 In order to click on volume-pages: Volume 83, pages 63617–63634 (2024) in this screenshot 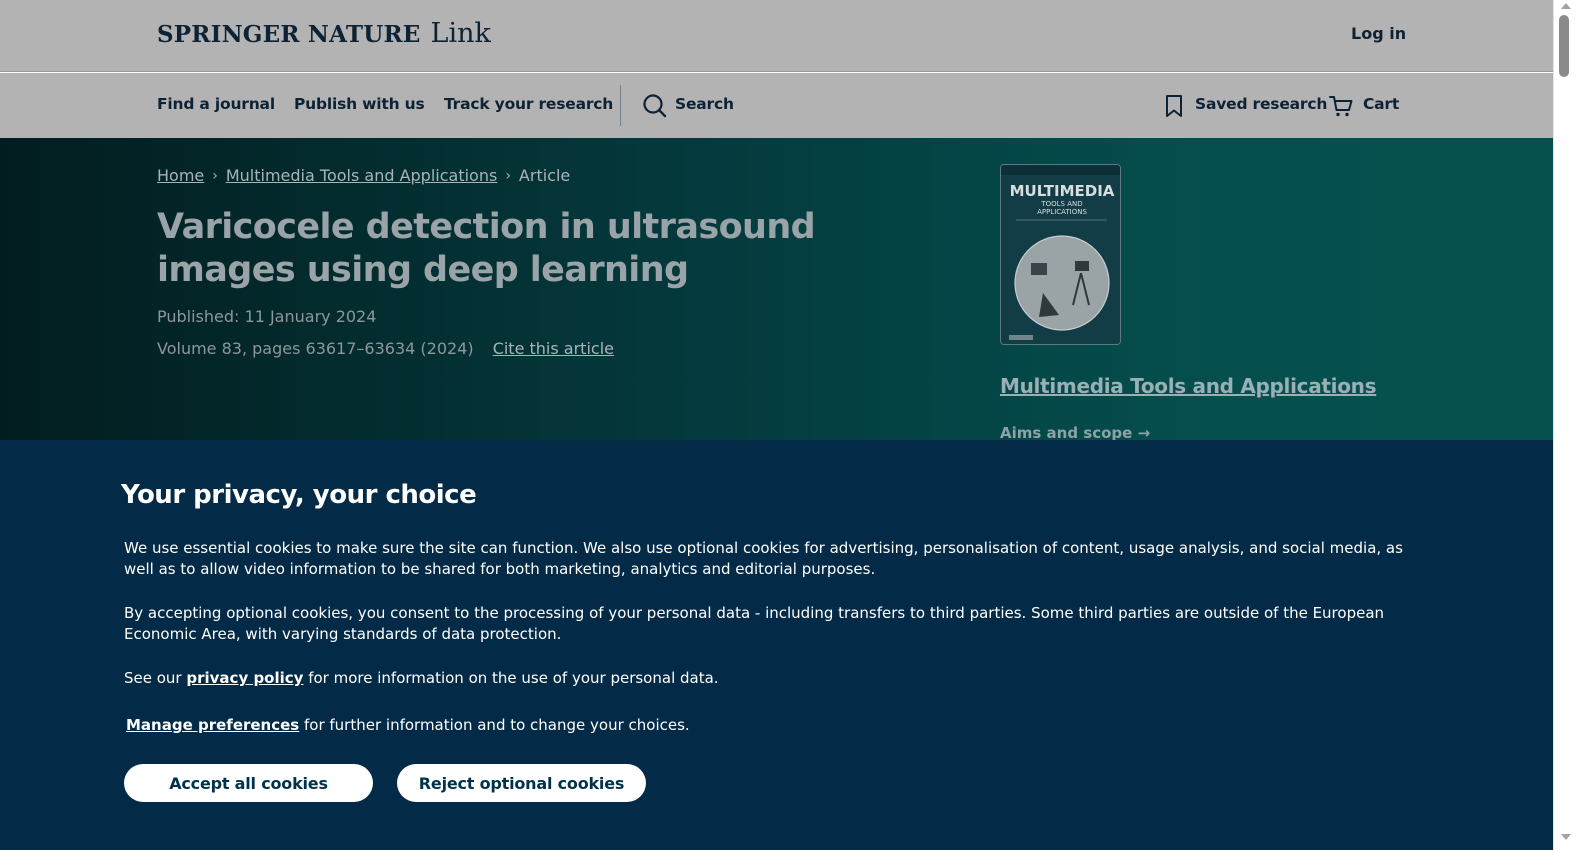, I will do `click(315, 348)`.